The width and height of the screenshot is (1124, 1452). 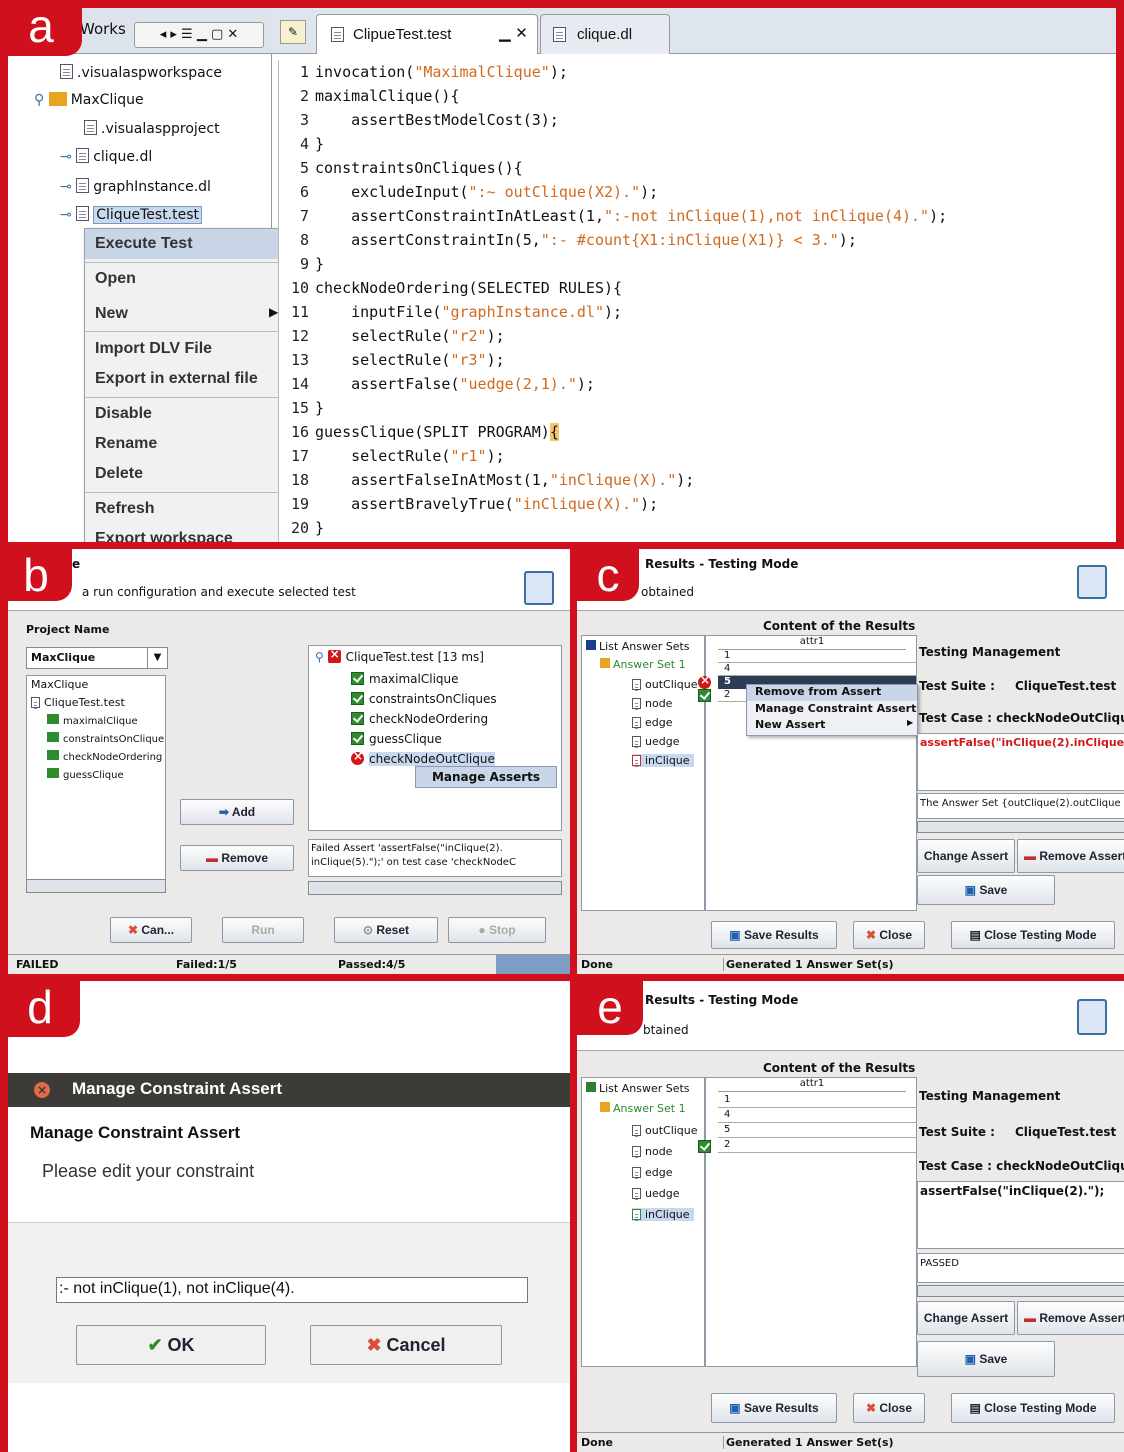 What do you see at coordinates (817, 1131) in the screenshot?
I see `table-row: 5` at bounding box center [817, 1131].